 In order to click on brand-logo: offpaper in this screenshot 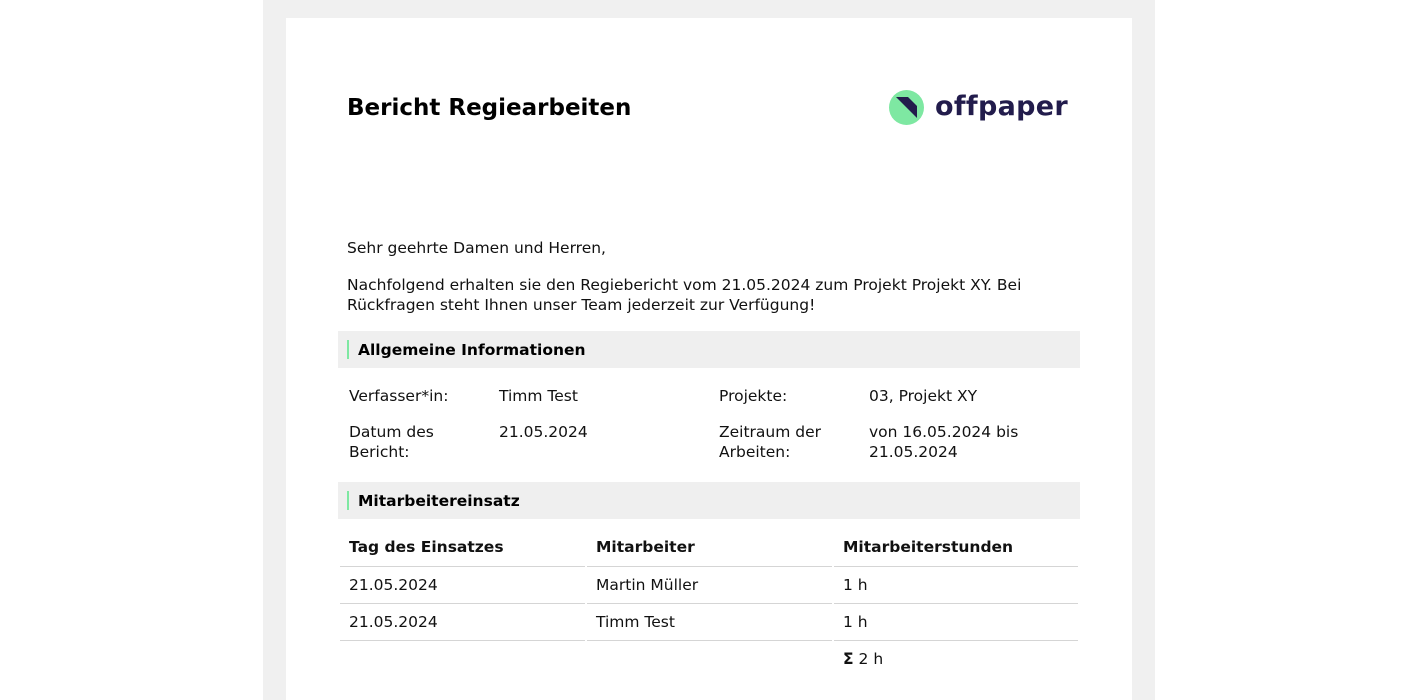, I will do `click(978, 107)`.